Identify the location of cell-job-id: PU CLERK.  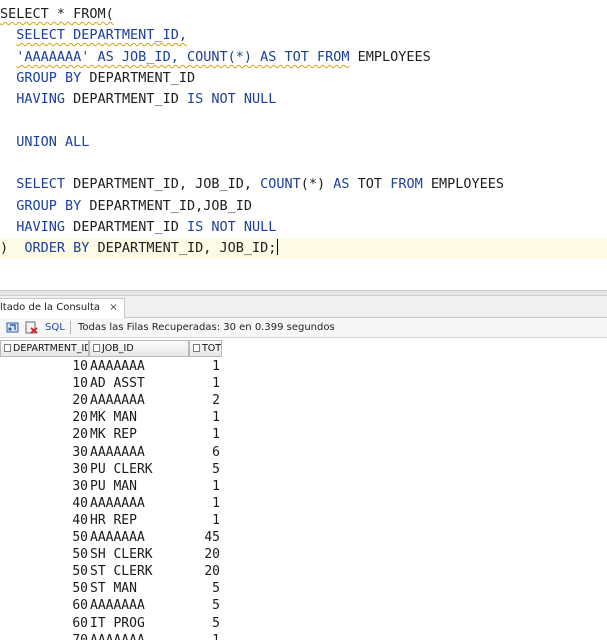
(139, 469).